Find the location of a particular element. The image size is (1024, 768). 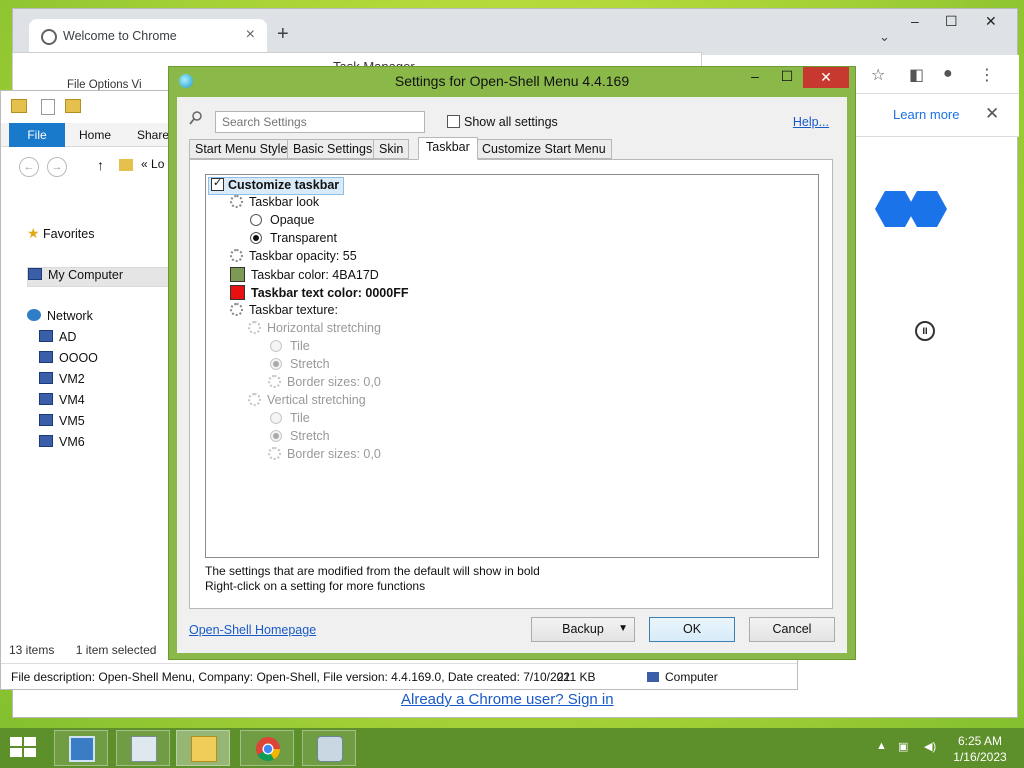

nav-network-item: VM6 is located at coordinates (62, 445).